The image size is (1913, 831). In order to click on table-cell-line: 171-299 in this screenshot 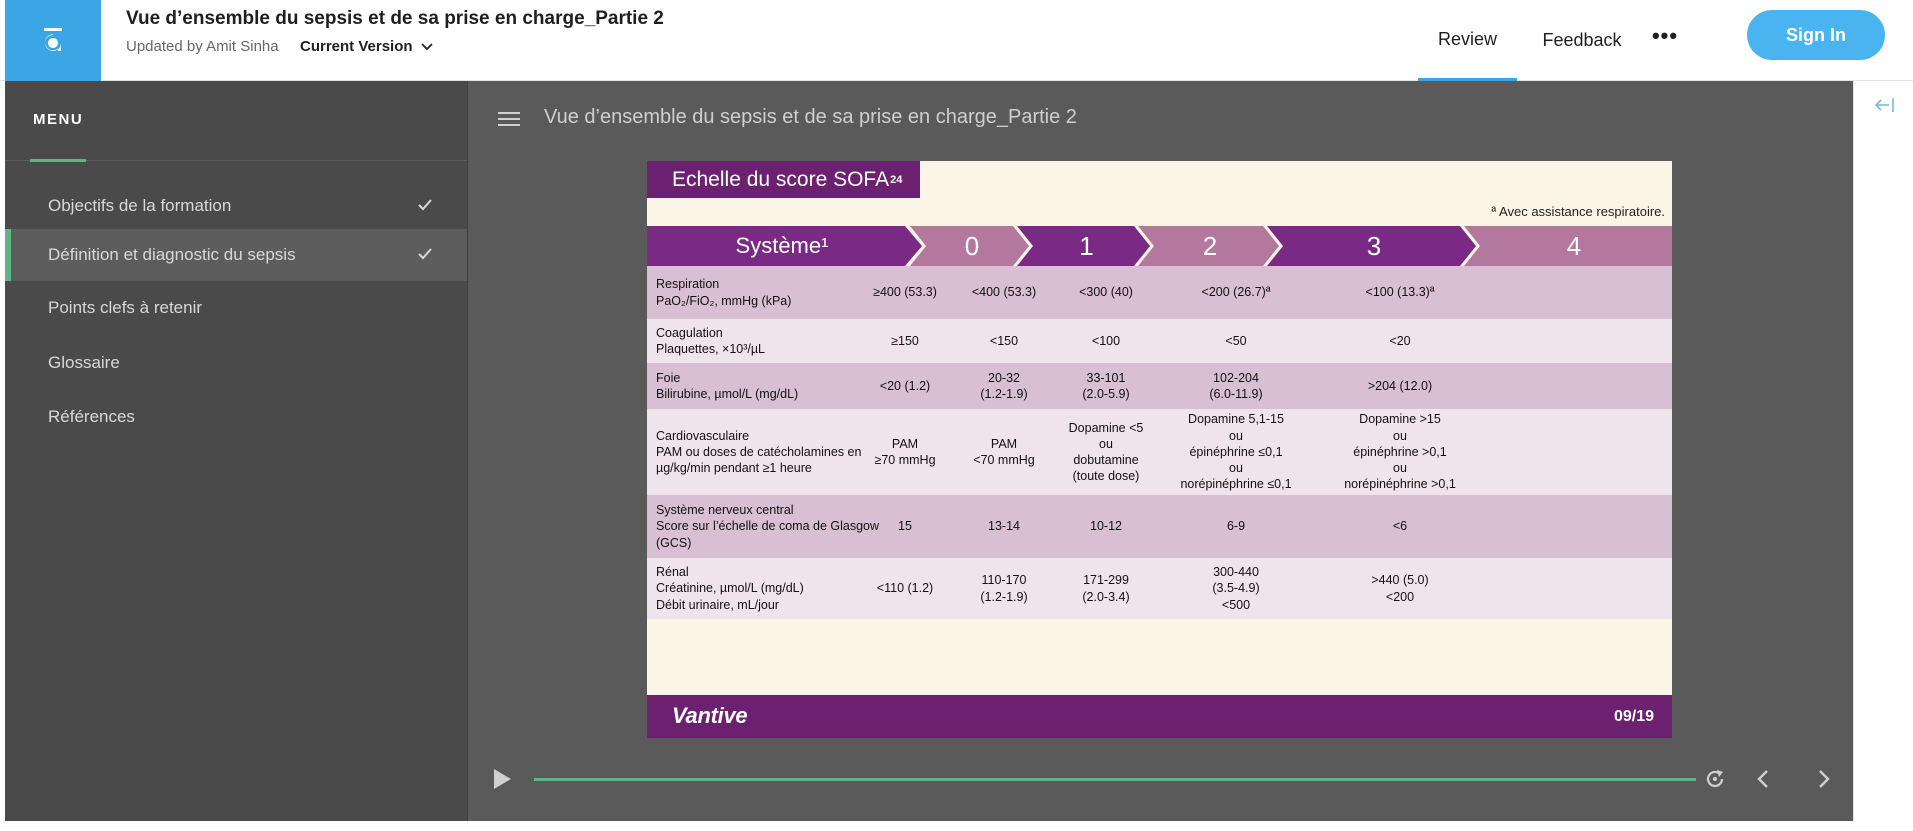, I will do `click(1106, 580)`.